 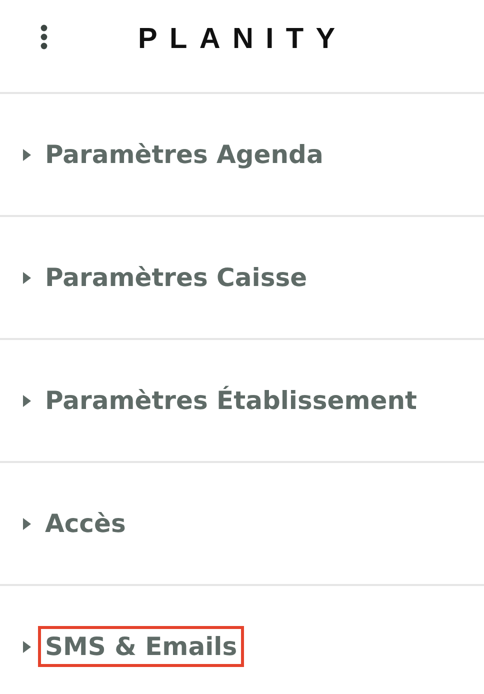 What do you see at coordinates (231, 400) in the screenshot?
I see `menu-item-label: Paramètres Établissement` at bounding box center [231, 400].